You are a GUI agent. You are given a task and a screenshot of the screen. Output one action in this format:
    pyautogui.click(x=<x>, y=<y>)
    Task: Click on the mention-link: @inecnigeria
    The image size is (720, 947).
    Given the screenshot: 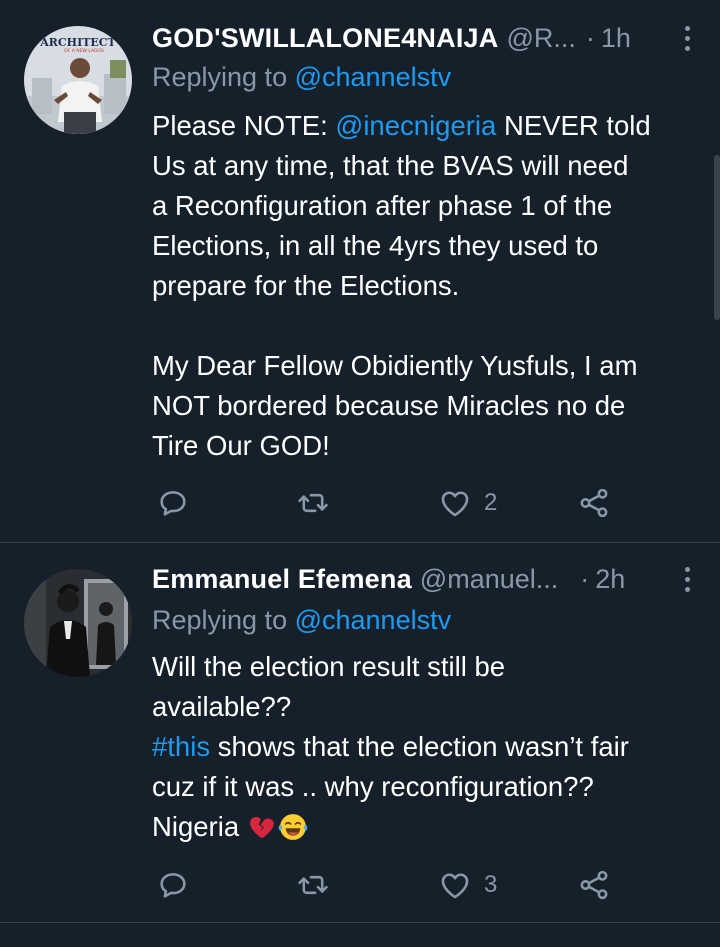 What is the action you would take?
    pyautogui.click(x=415, y=125)
    